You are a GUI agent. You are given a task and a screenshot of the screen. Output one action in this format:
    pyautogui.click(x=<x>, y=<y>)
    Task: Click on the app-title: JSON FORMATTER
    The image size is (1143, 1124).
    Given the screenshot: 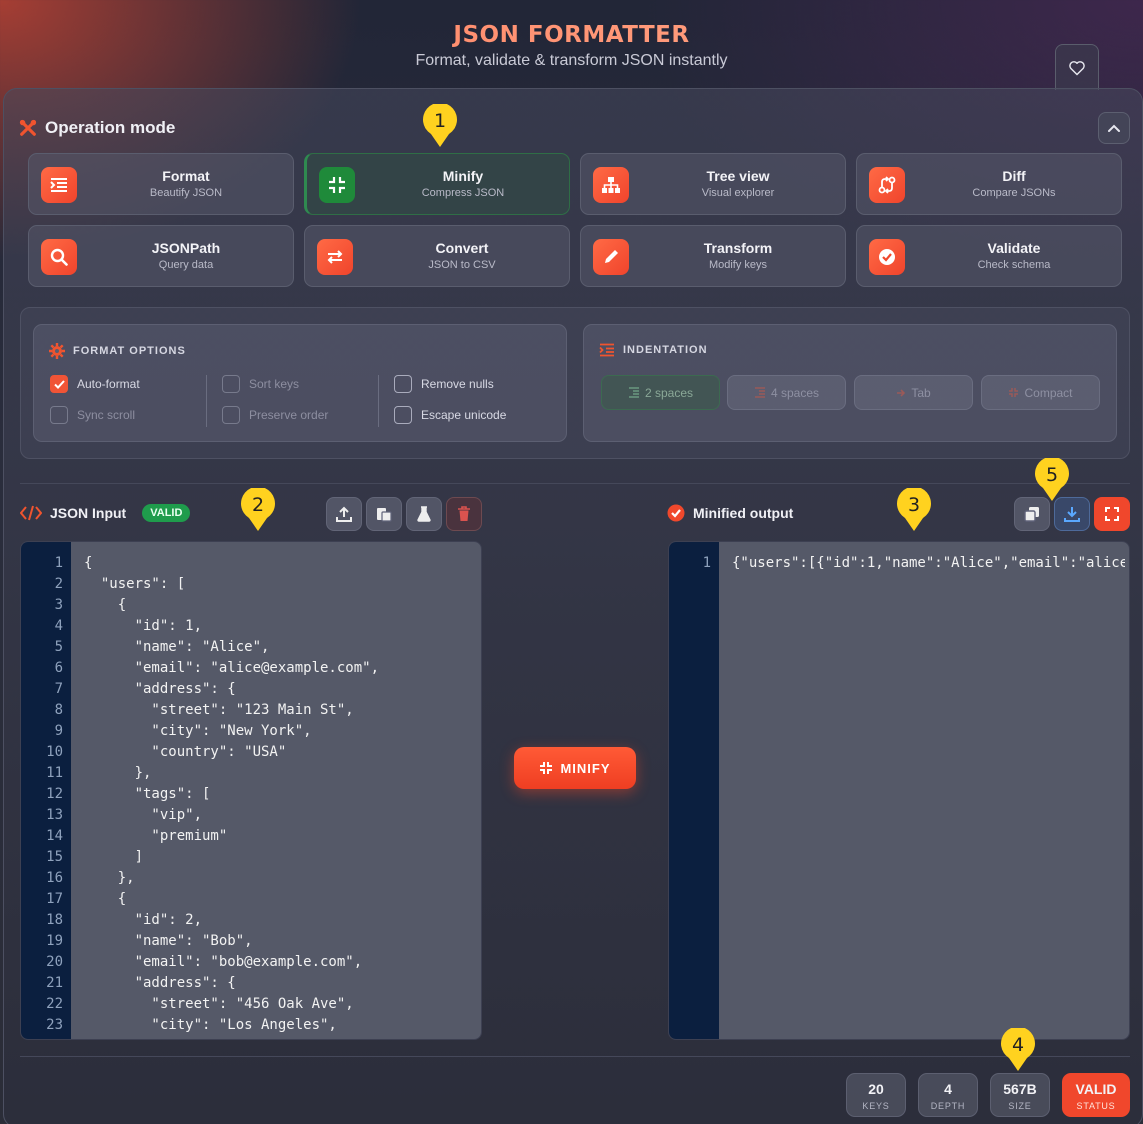 What is the action you would take?
    pyautogui.click(x=571, y=35)
    